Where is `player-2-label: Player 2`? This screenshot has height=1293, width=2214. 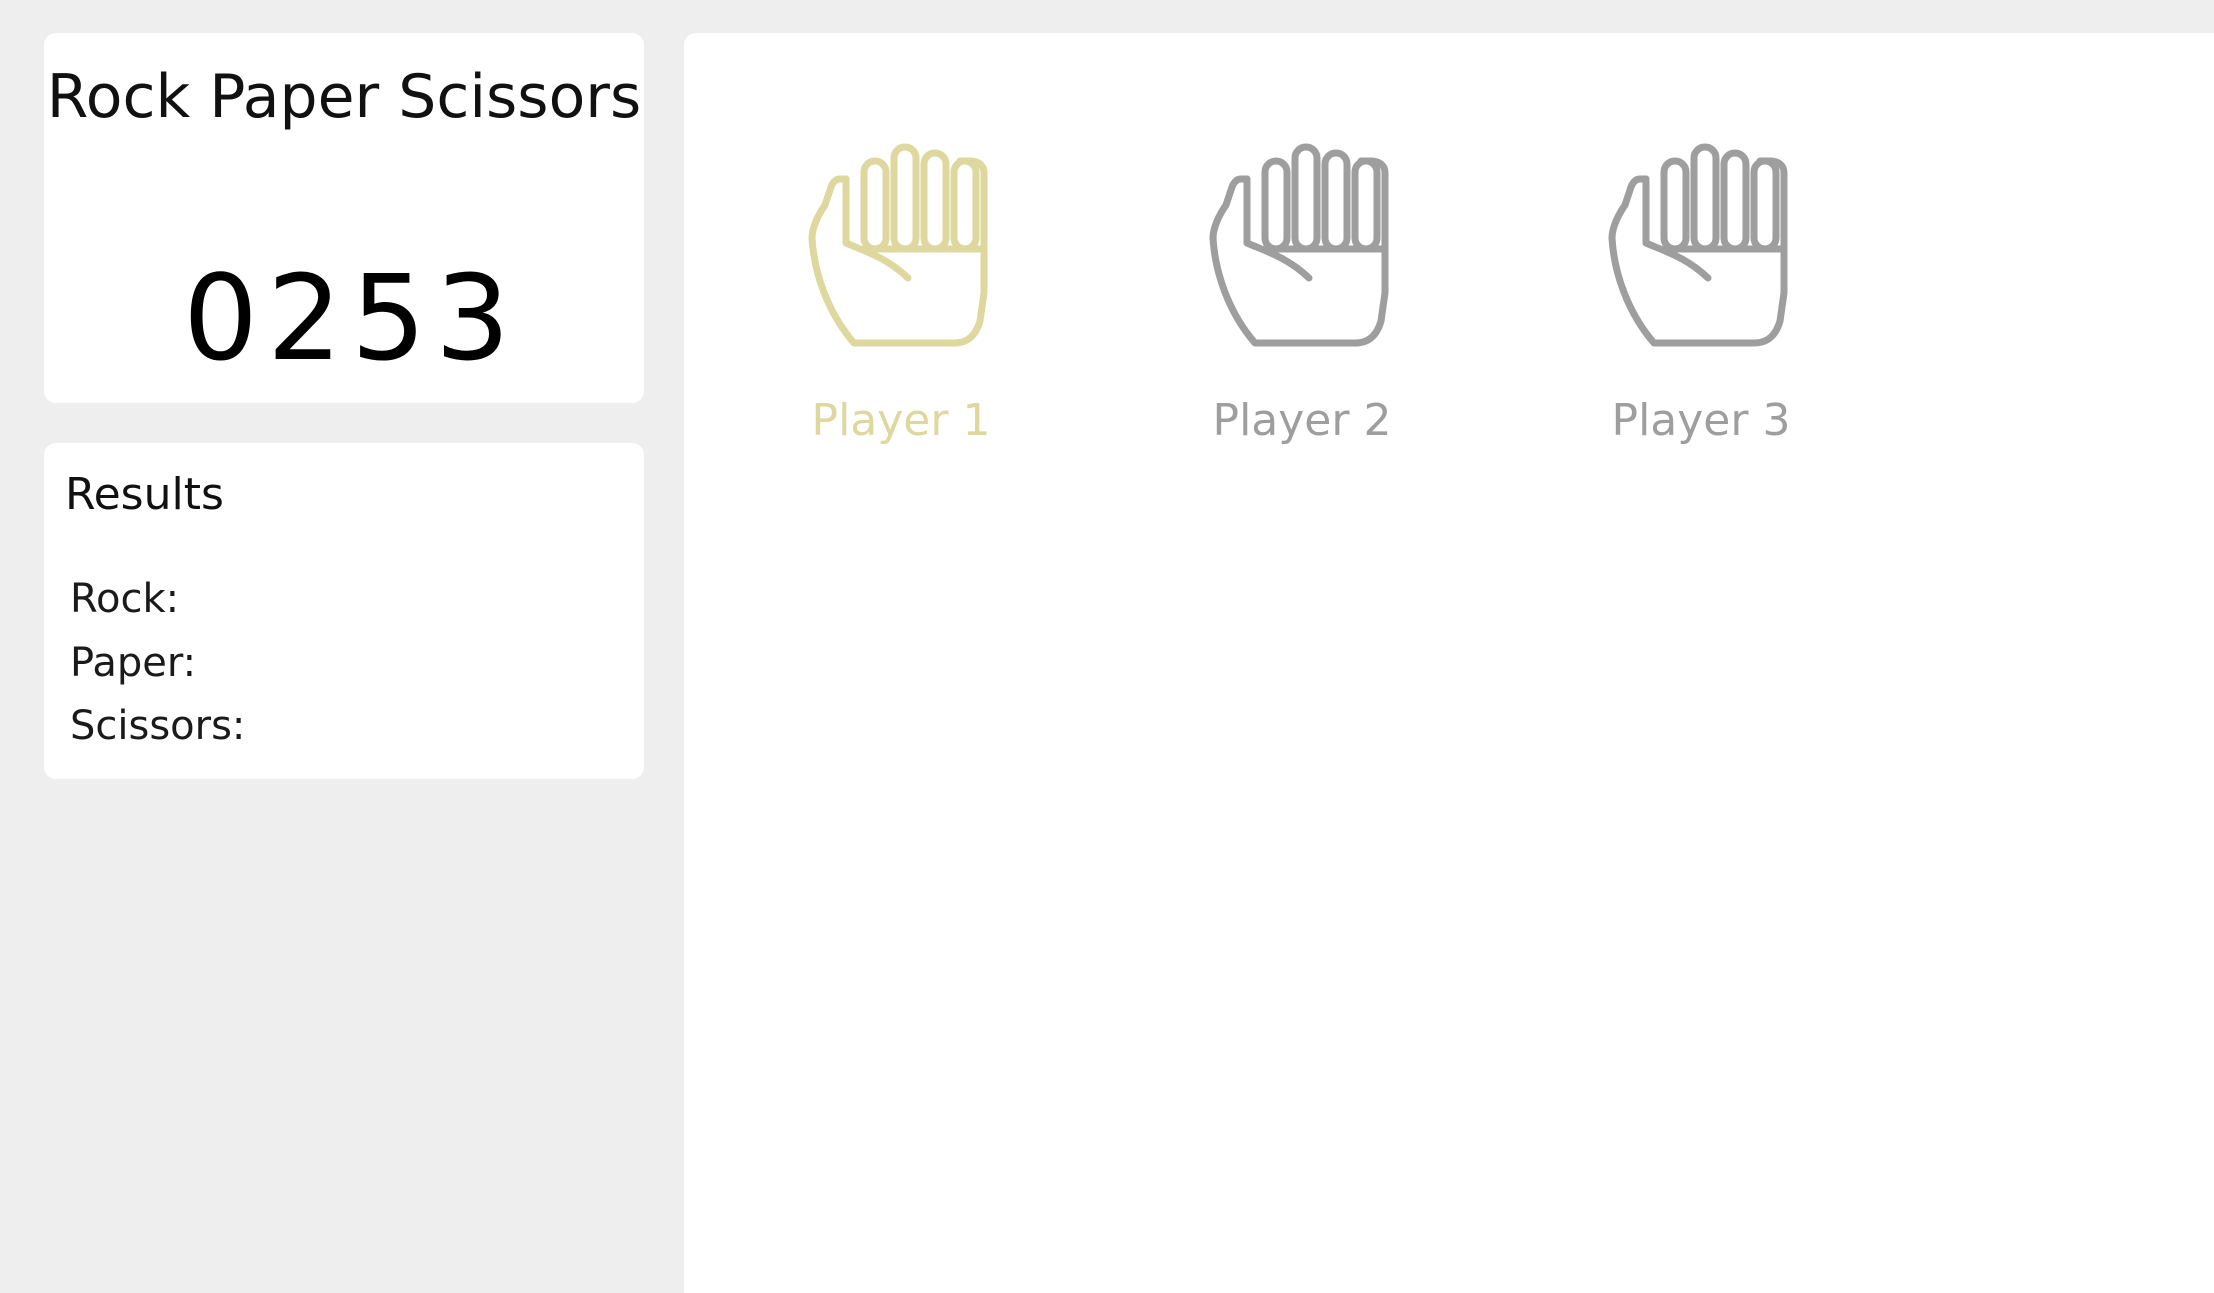 player-2-label: Player 2 is located at coordinates (1302, 420).